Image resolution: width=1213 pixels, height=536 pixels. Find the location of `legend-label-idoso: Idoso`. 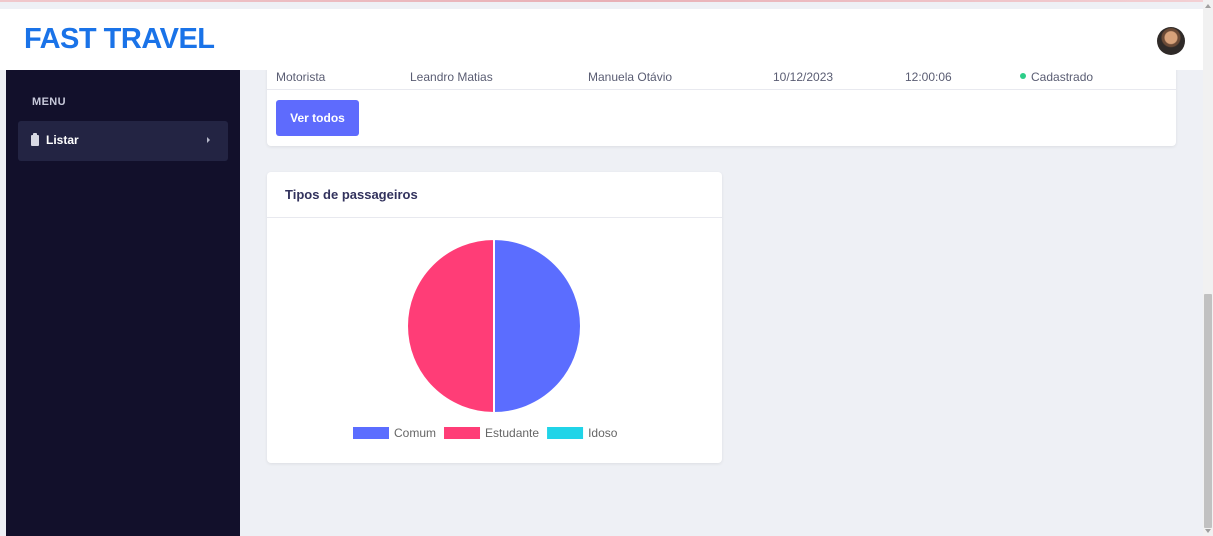

legend-label-idoso: Idoso is located at coordinates (603, 433).